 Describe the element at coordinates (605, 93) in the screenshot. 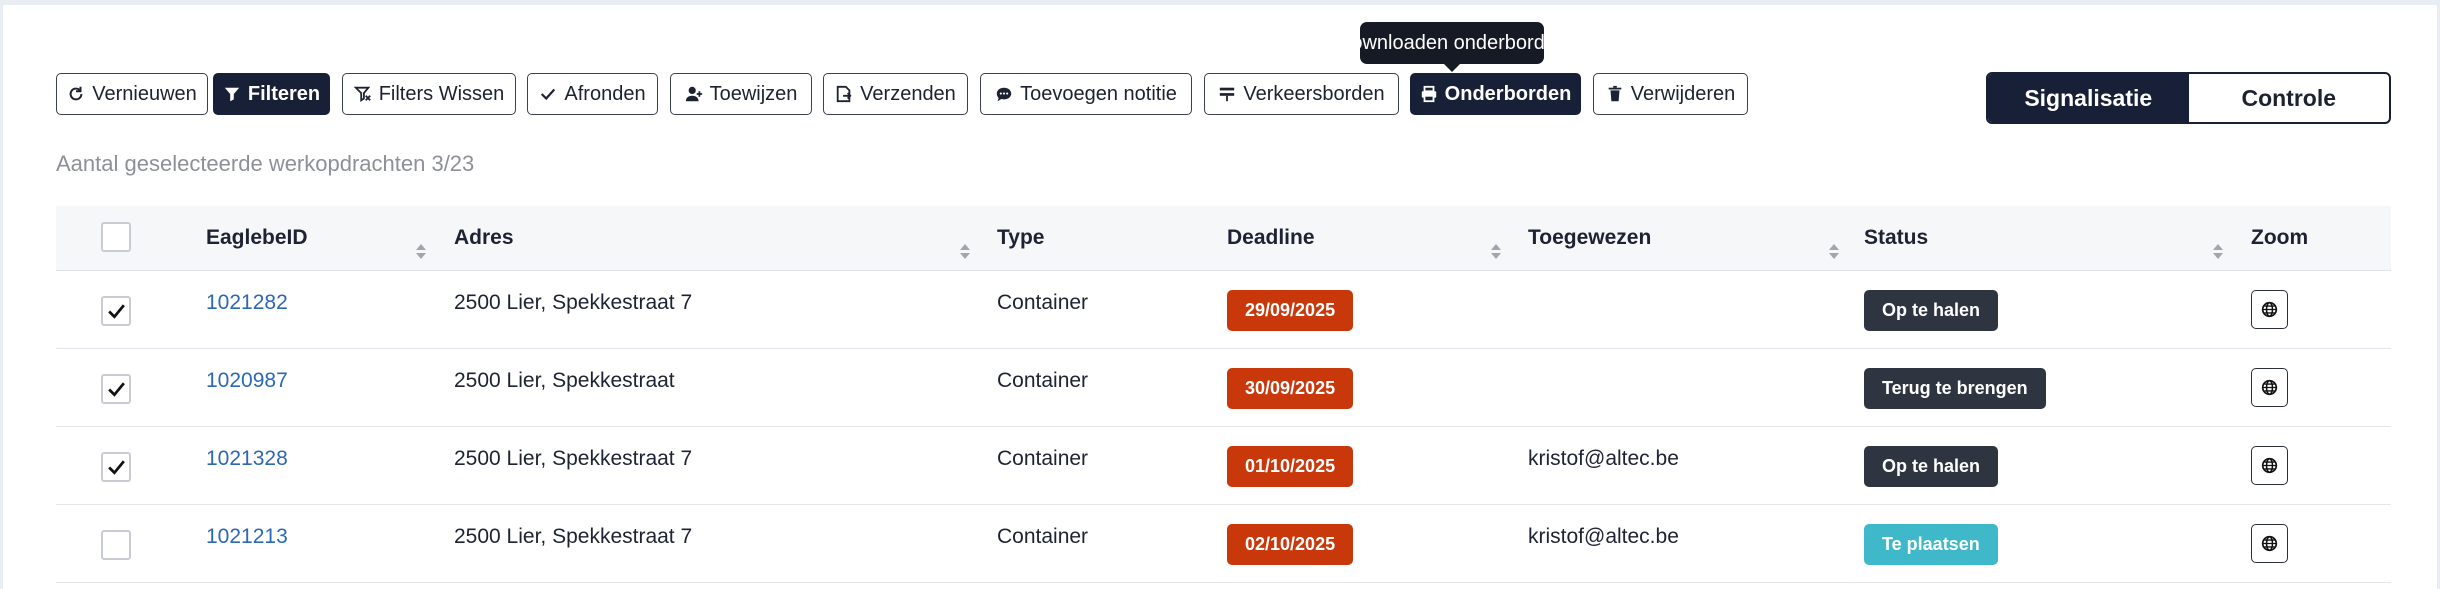

I see `finish-label: Afronden` at that location.